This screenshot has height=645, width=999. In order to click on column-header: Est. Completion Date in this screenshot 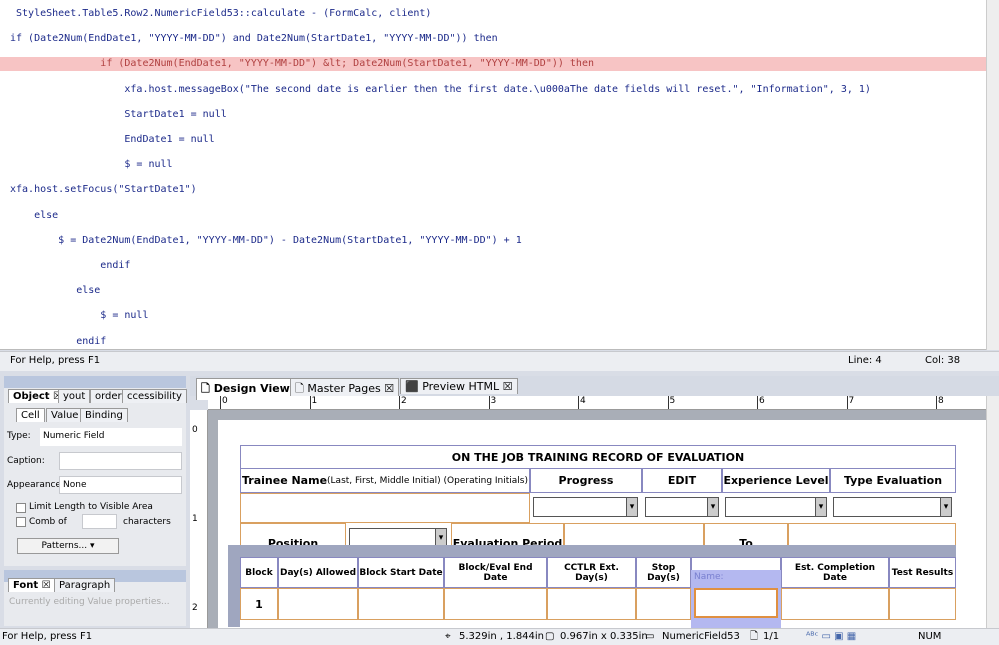, I will do `click(835, 572)`.